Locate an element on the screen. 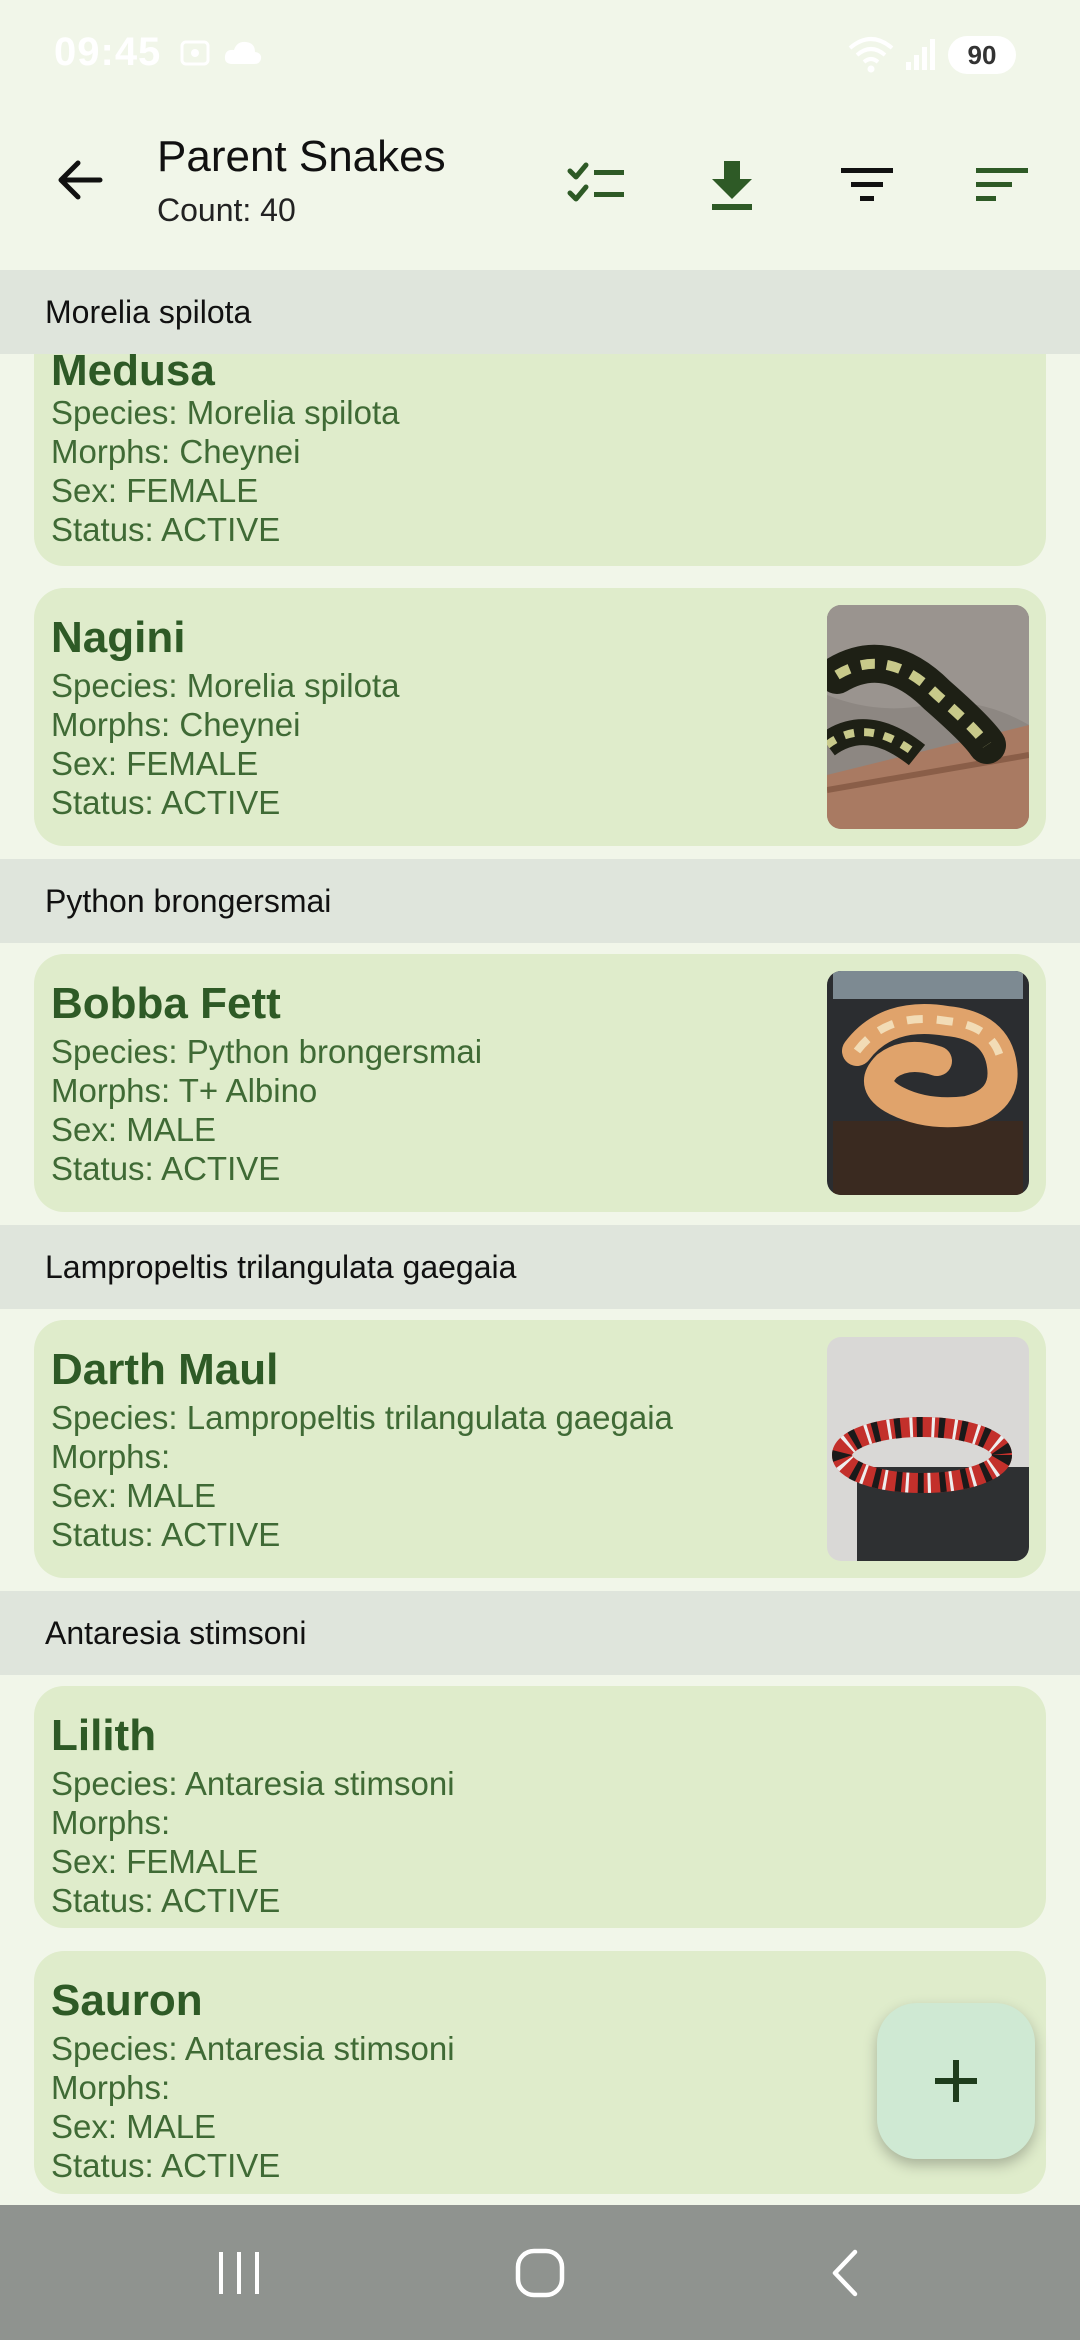 The width and height of the screenshot is (1080, 2340). count-label: Count: 40 is located at coordinates (226, 210).